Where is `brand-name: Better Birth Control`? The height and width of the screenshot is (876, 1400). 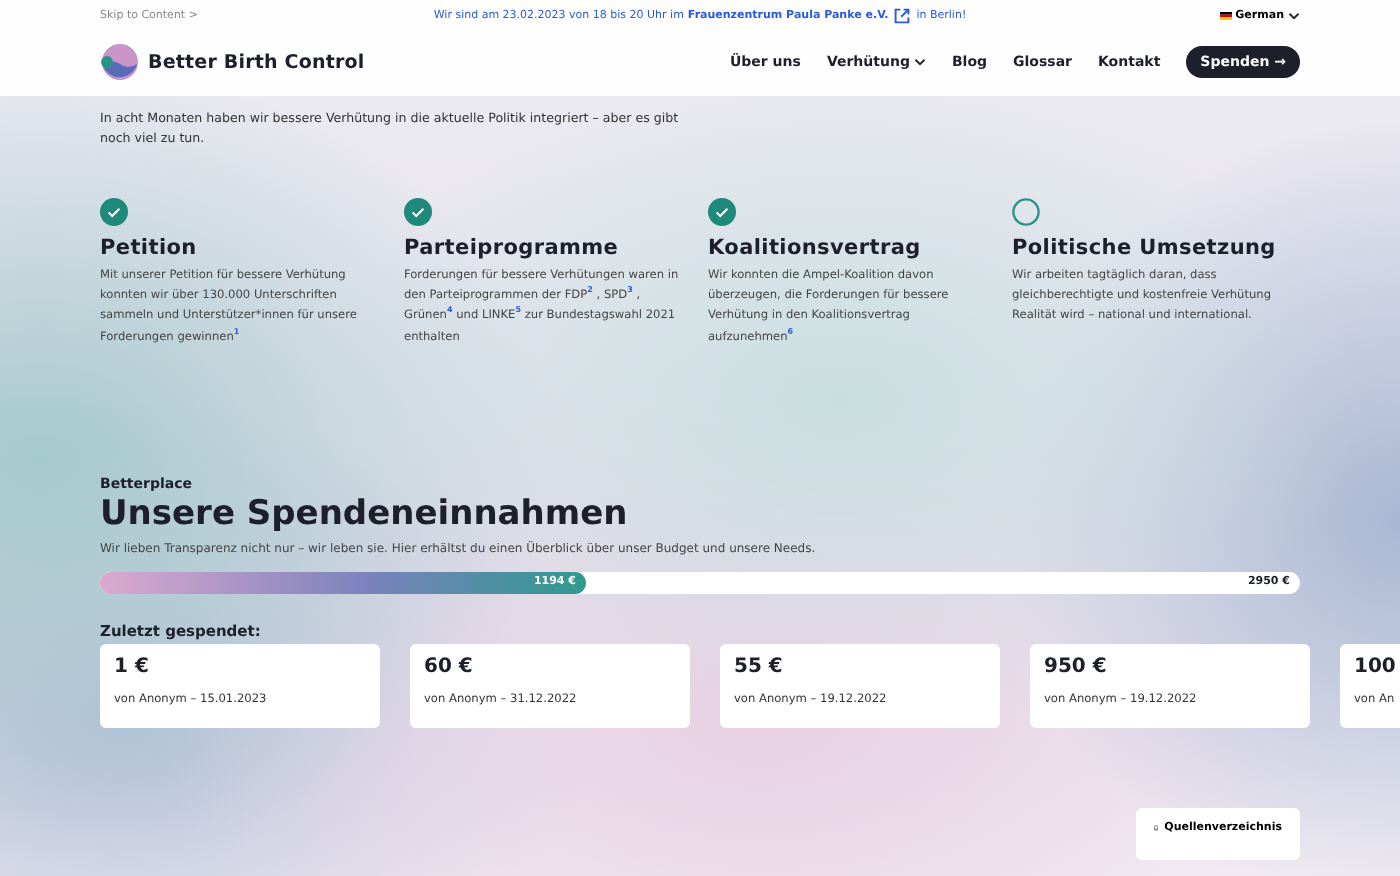 brand-name: Better Birth Control is located at coordinates (256, 62).